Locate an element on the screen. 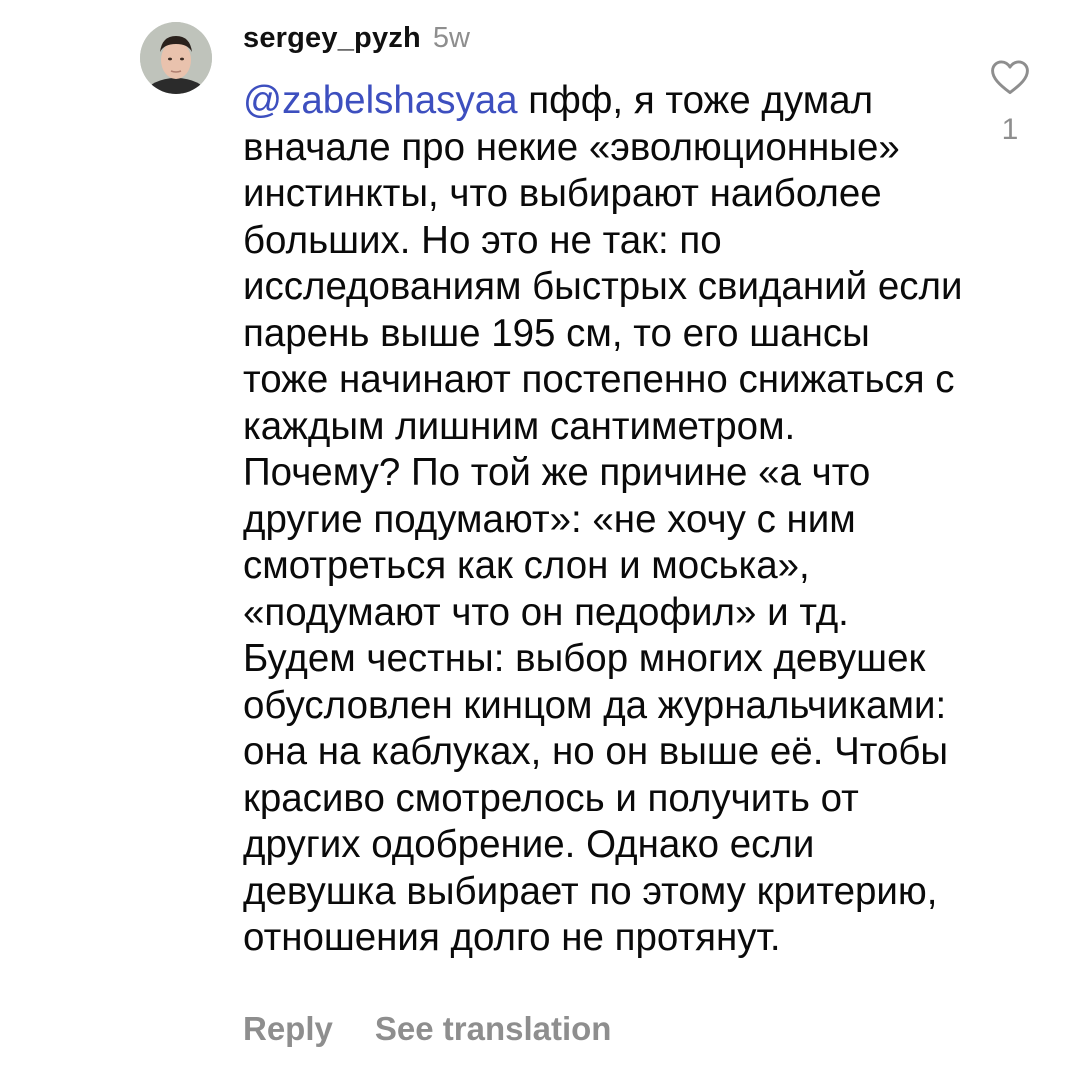  comment-header: sergey_pyzh 5w is located at coordinates (356, 42).